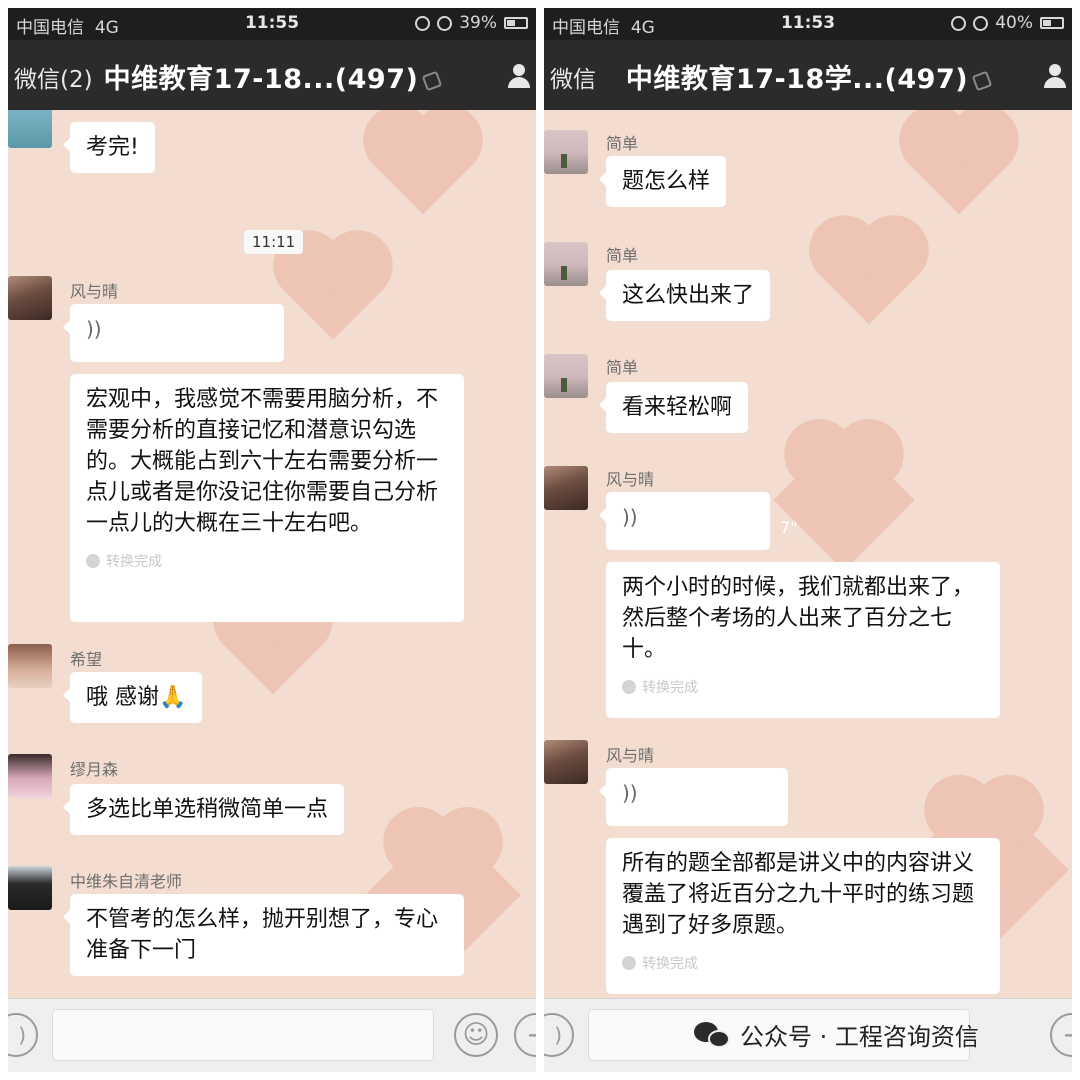 The width and height of the screenshot is (1080, 1080). I want to click on sender-name: 中维朱自清老师, so click(126, 881).